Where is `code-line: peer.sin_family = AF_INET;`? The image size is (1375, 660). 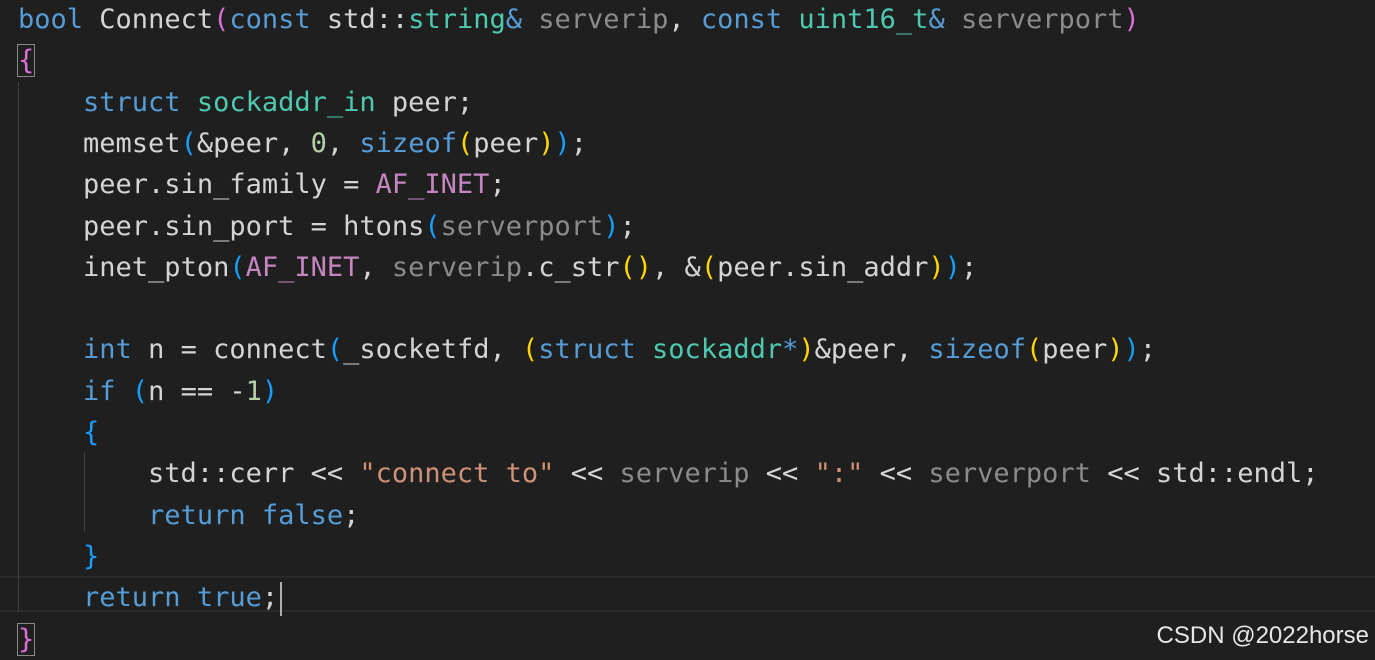 code-line: peer.sin_family = AF_INET; is located at coordinates (262, 185).